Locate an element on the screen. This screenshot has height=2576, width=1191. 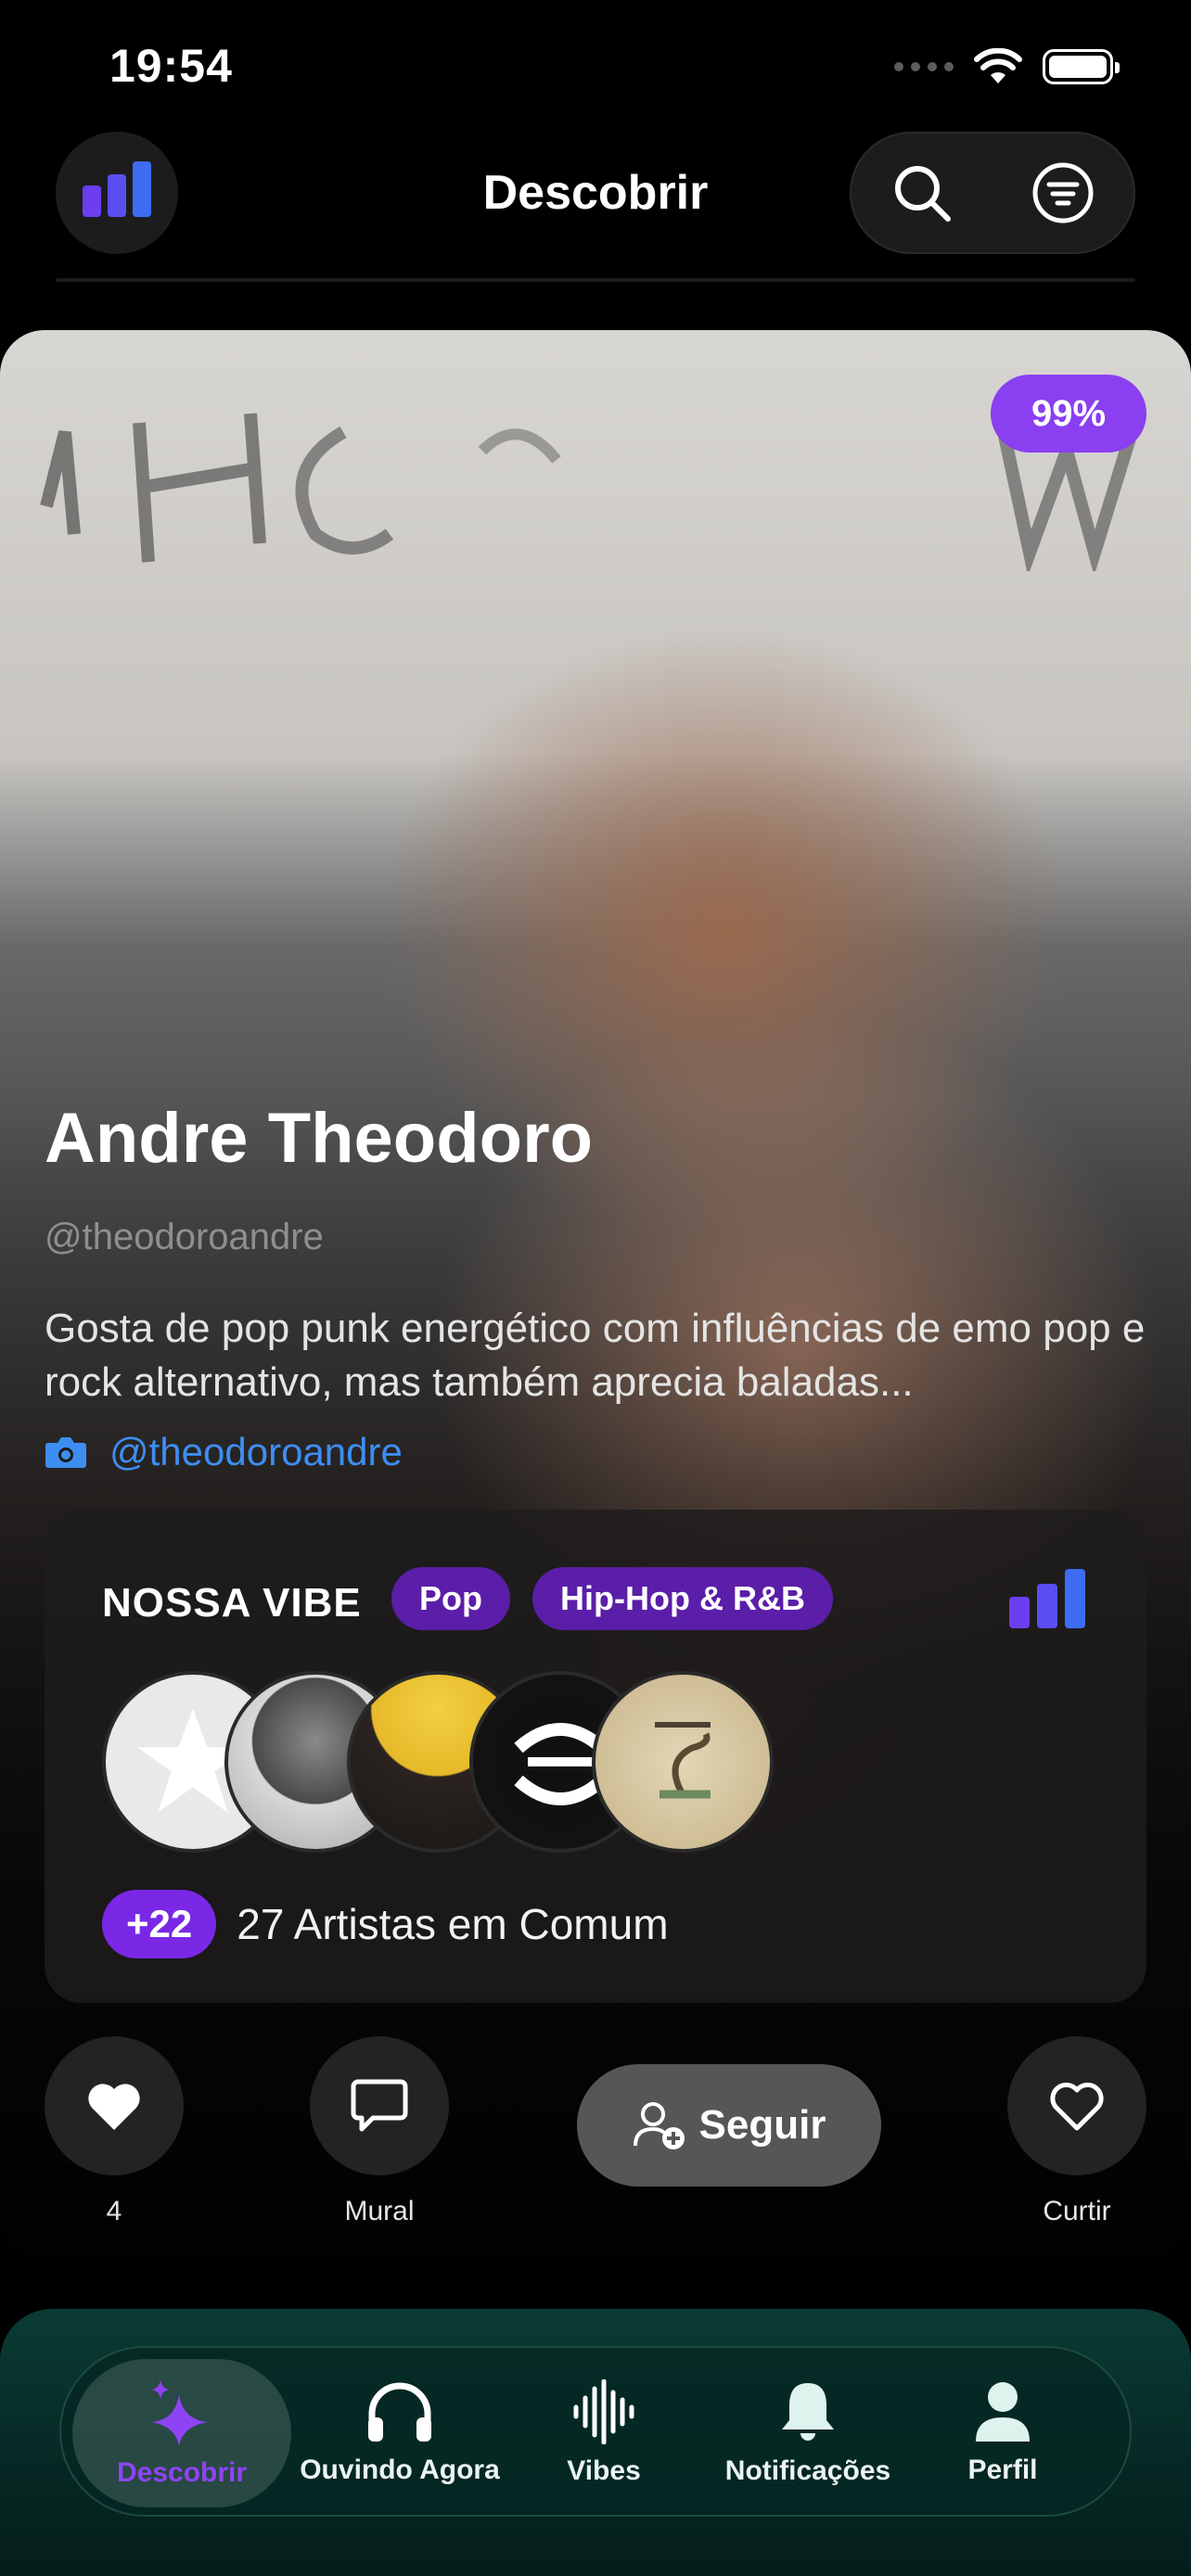
profile-username: @theodoroandre is located at coordinates (184, 1237).